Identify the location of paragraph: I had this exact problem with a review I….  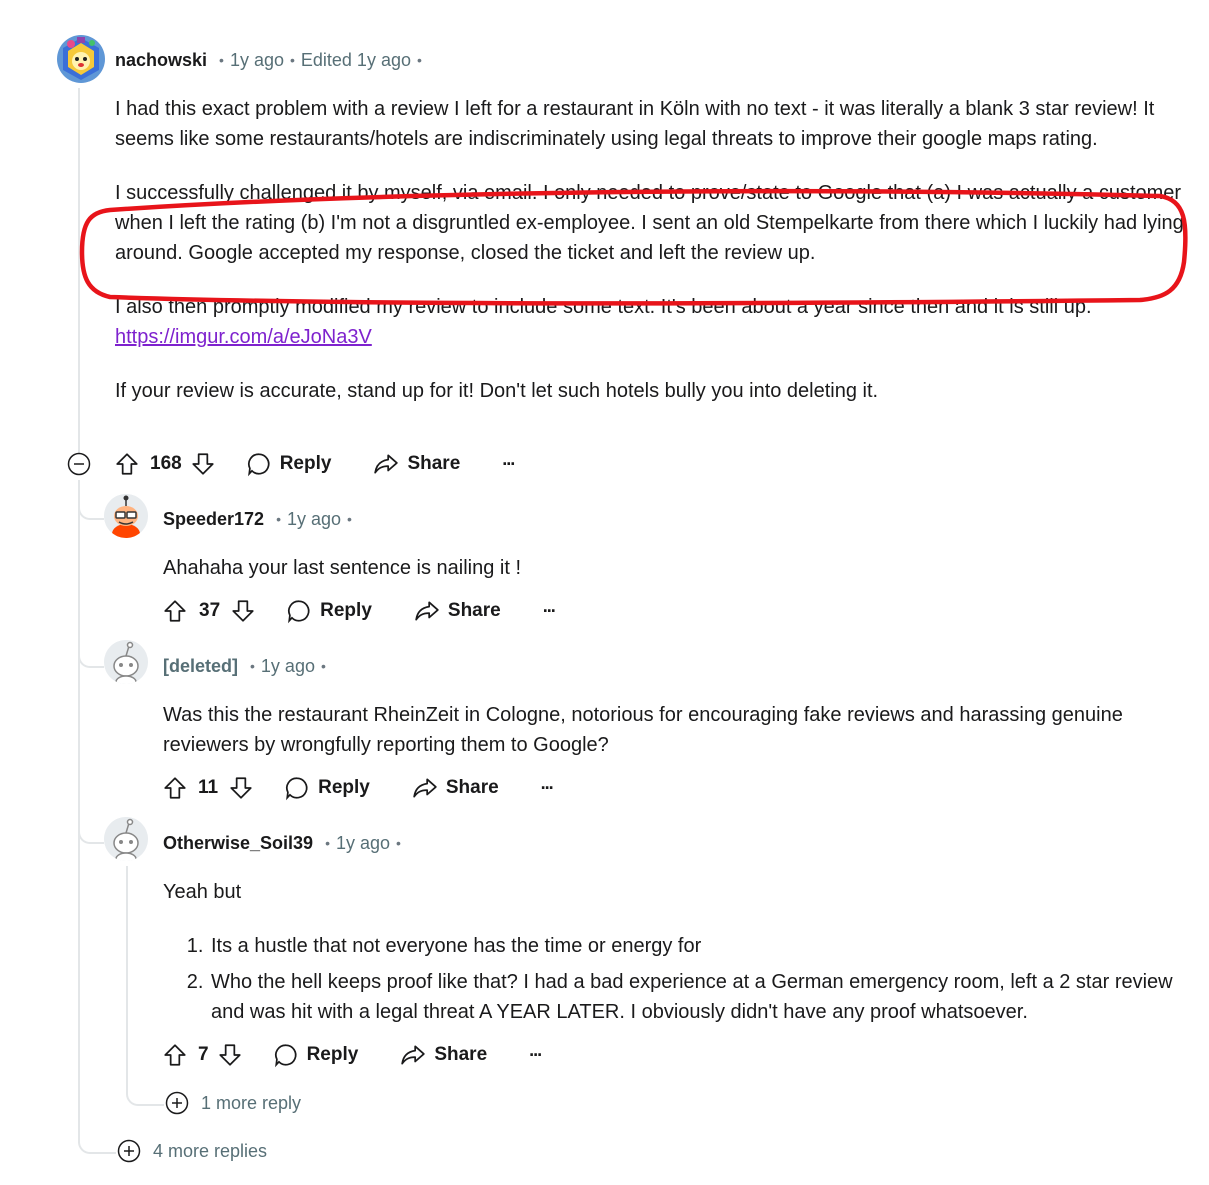
(635, 124).